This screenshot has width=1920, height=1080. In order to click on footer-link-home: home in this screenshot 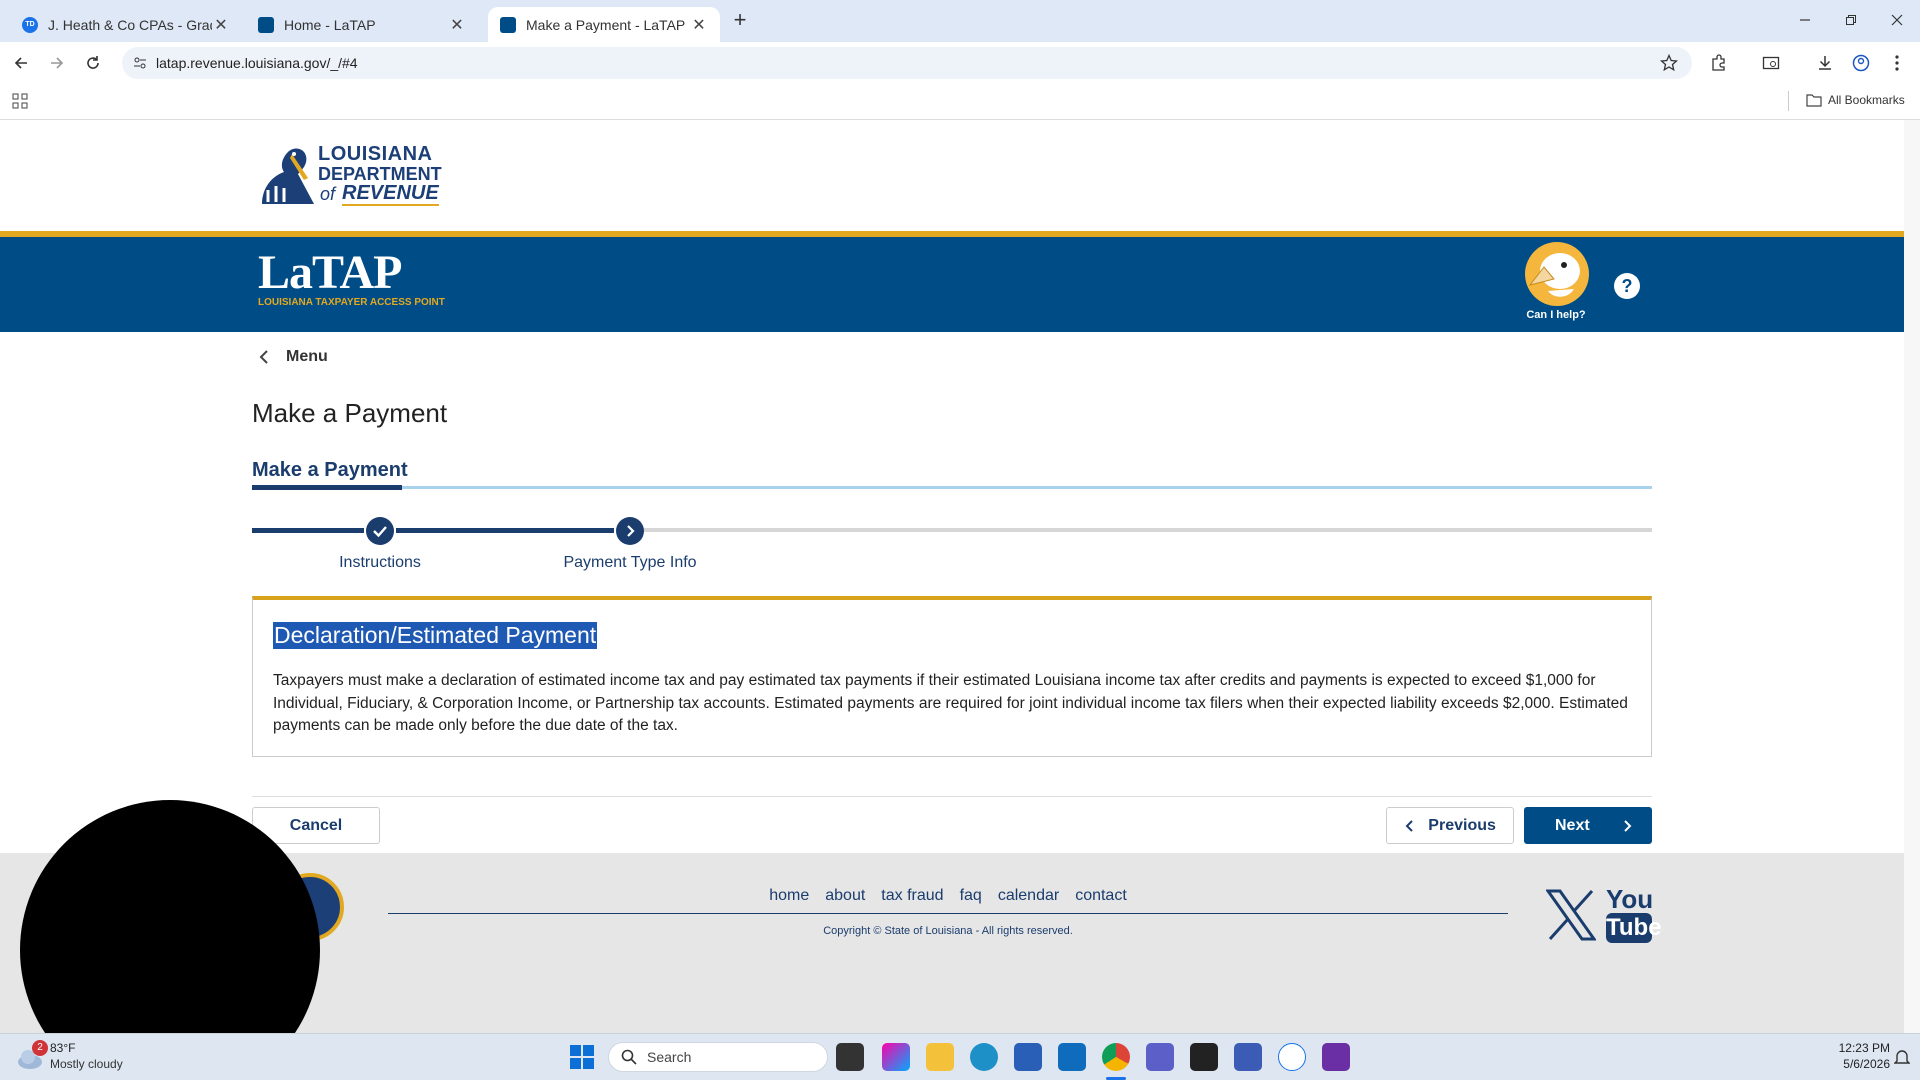, I will do `click(789, 896)`.